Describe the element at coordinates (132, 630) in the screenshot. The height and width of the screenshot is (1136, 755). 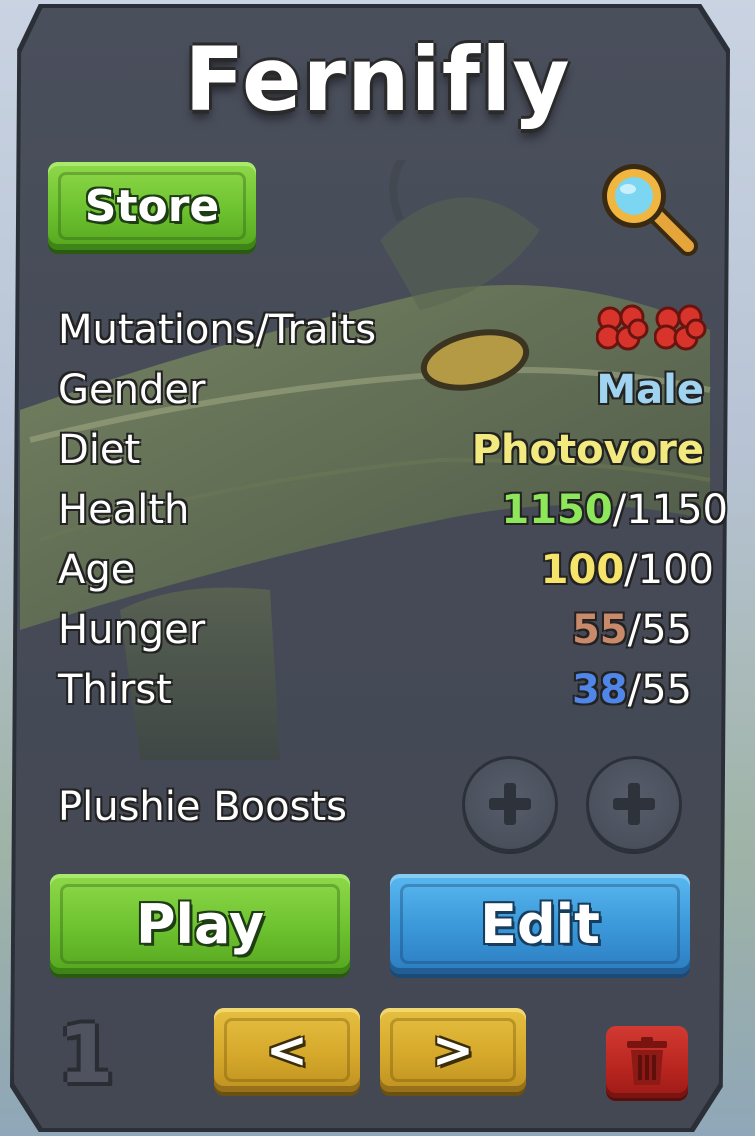
I see `hunger-label: Hunger` at that location.